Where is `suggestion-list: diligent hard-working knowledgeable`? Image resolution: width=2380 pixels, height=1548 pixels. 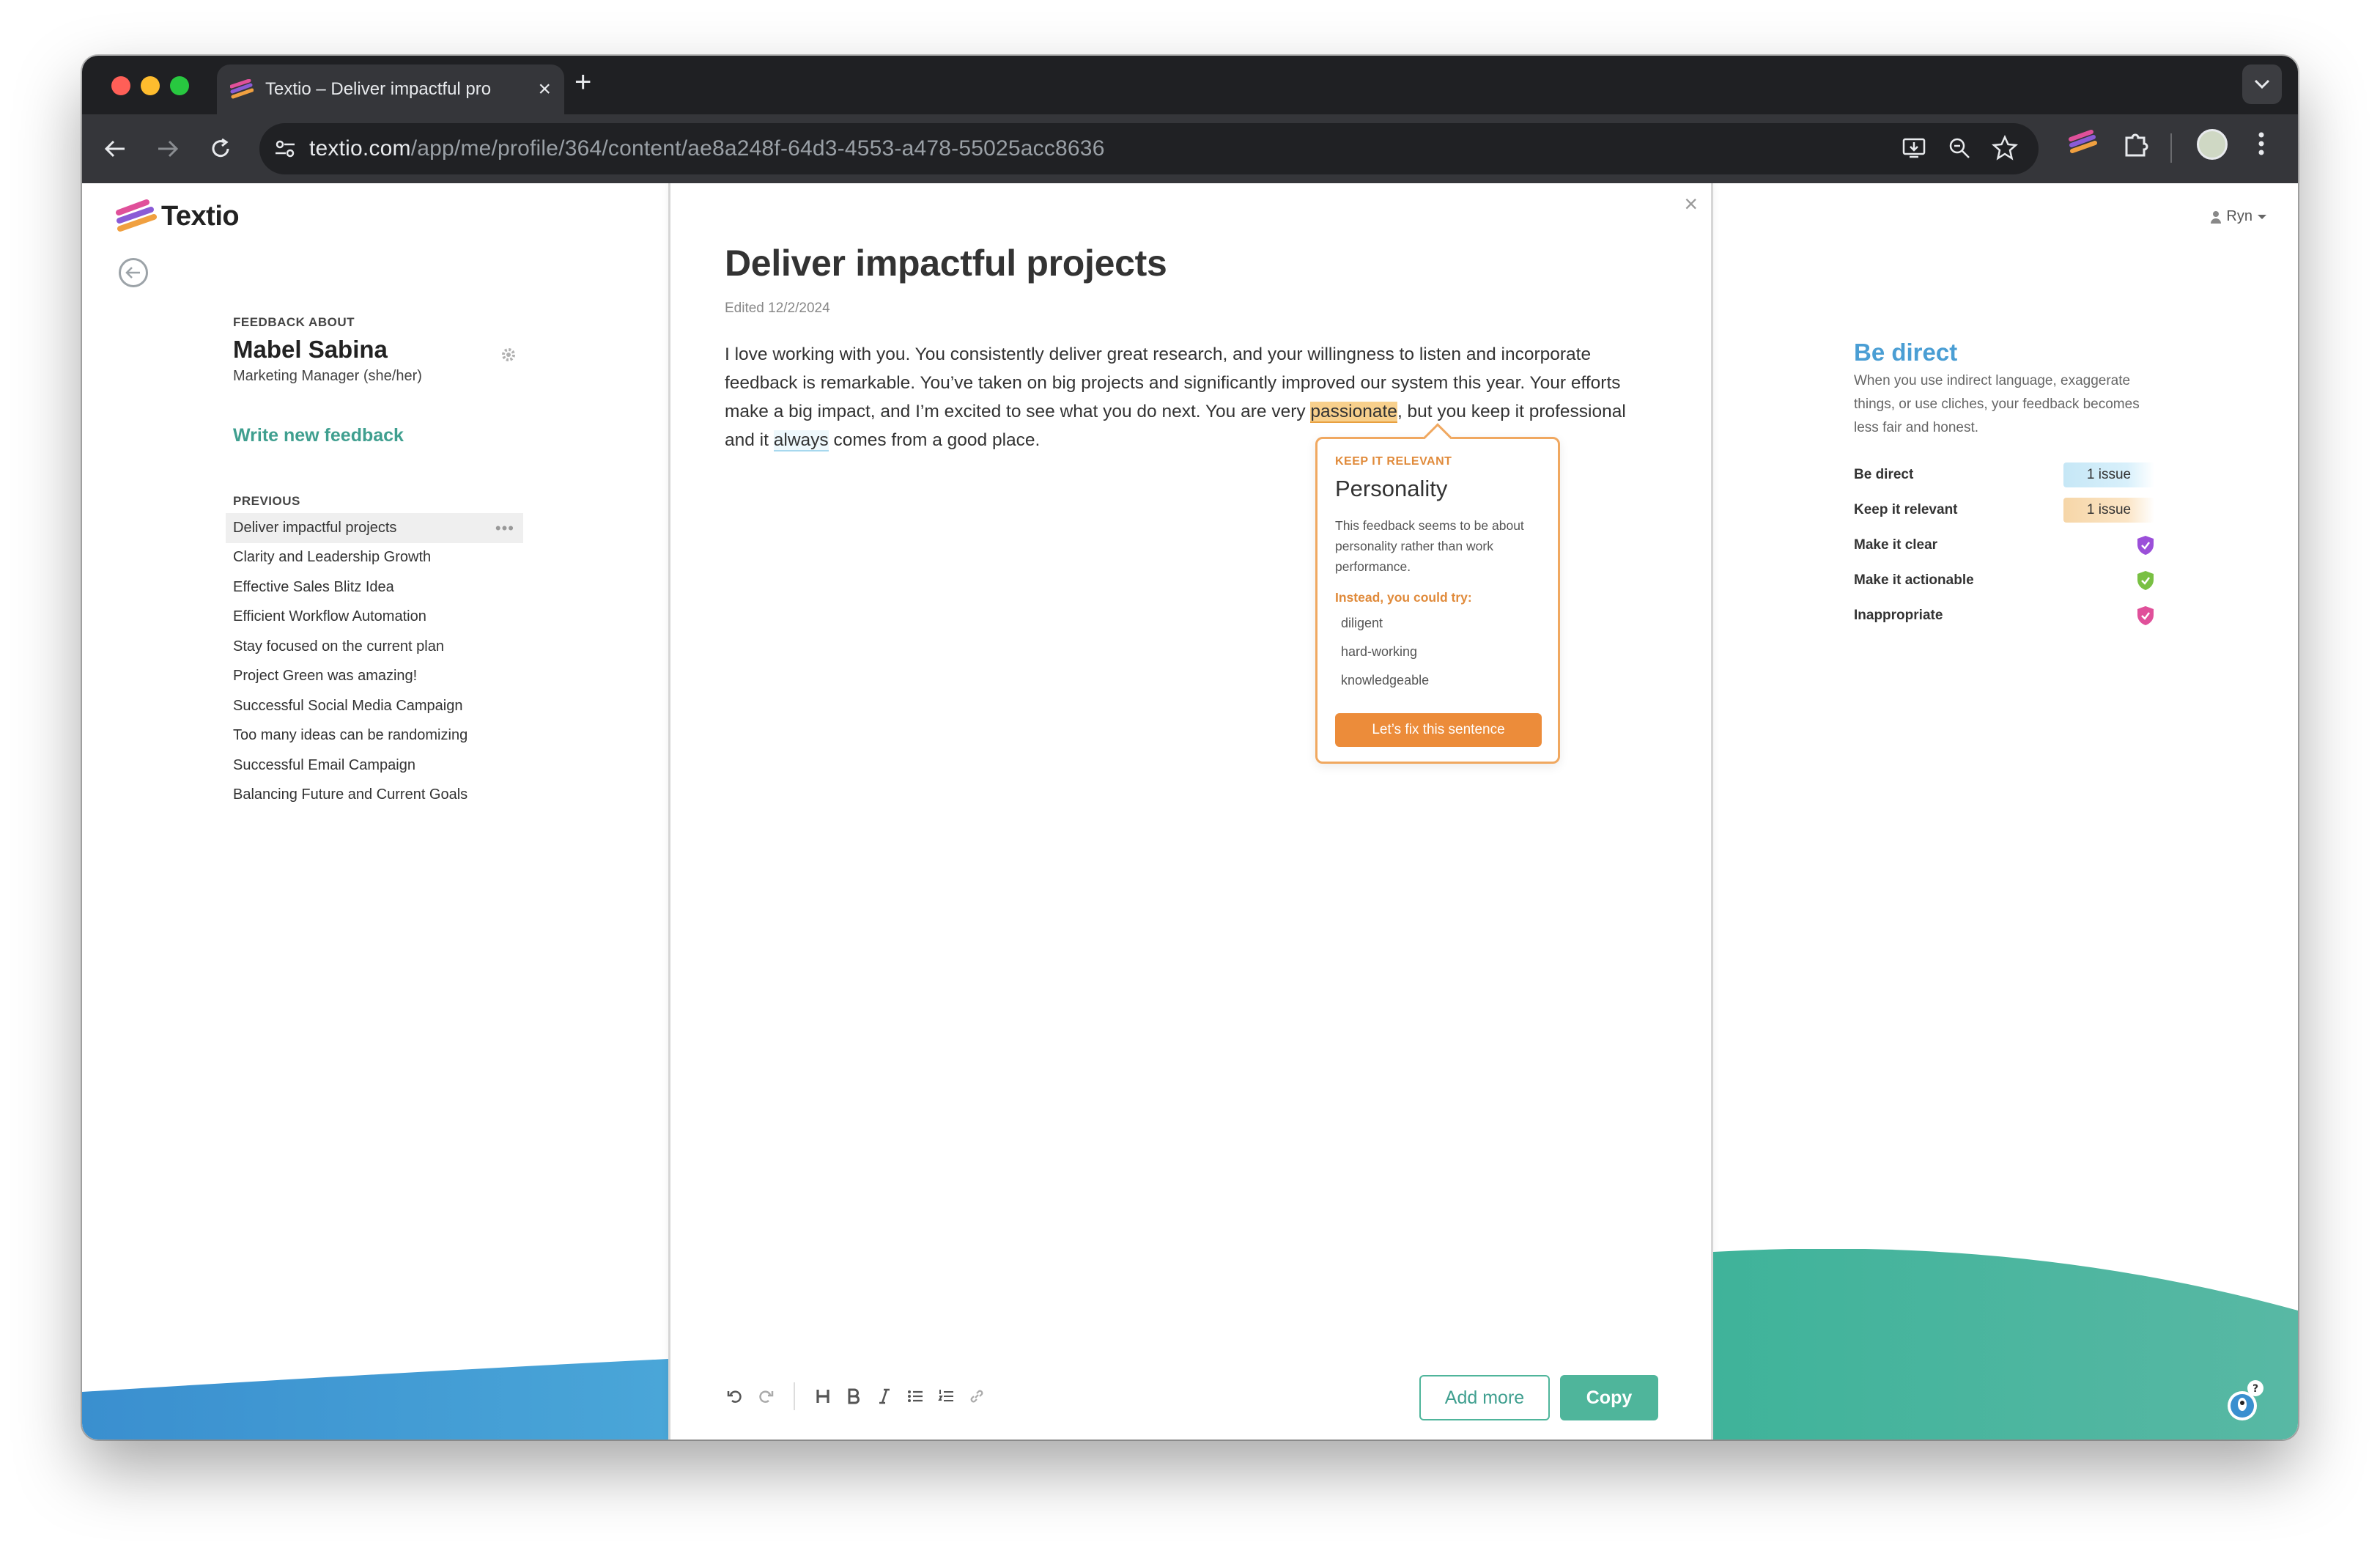
suggestion-list: diligent hard-working knowledgeable is located at coordinates (1382, 652).